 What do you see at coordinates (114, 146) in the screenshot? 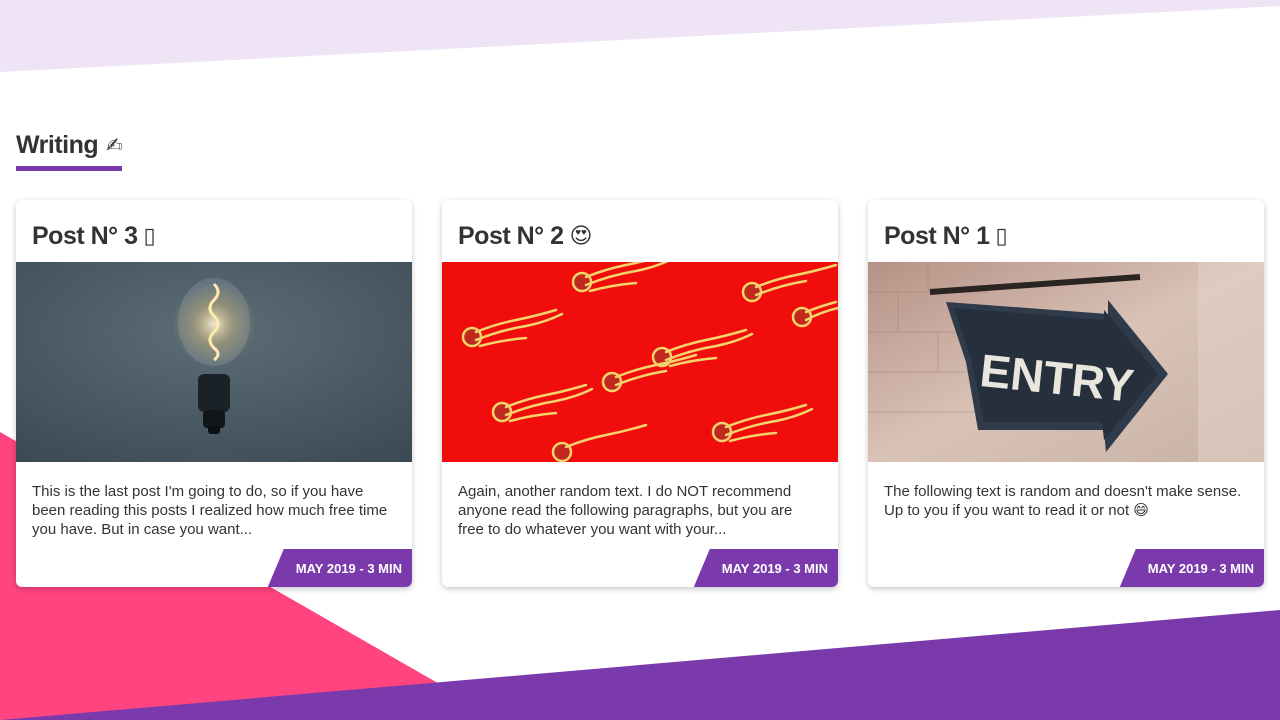
I see `writing-hand-icon: ✍` at bounding box center [114, 146].